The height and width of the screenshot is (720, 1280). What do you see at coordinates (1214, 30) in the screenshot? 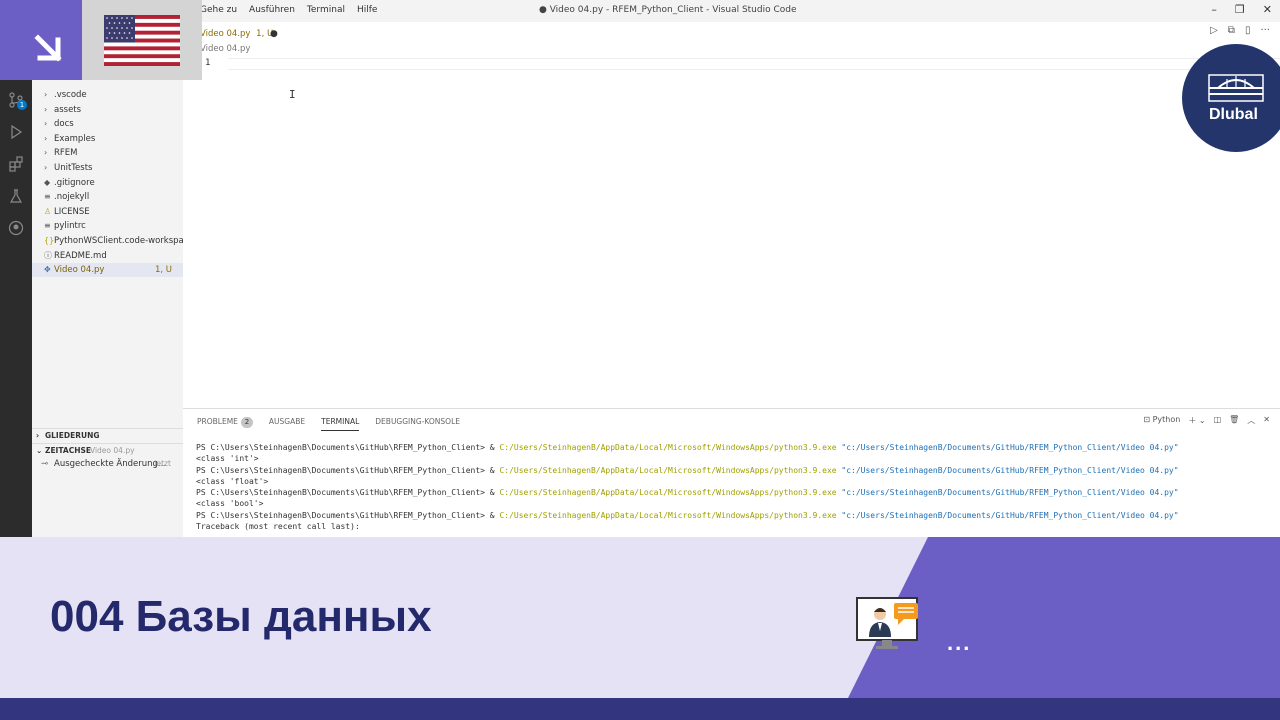
I see `run-icon: ▷` at bounding box center [1214, 30].